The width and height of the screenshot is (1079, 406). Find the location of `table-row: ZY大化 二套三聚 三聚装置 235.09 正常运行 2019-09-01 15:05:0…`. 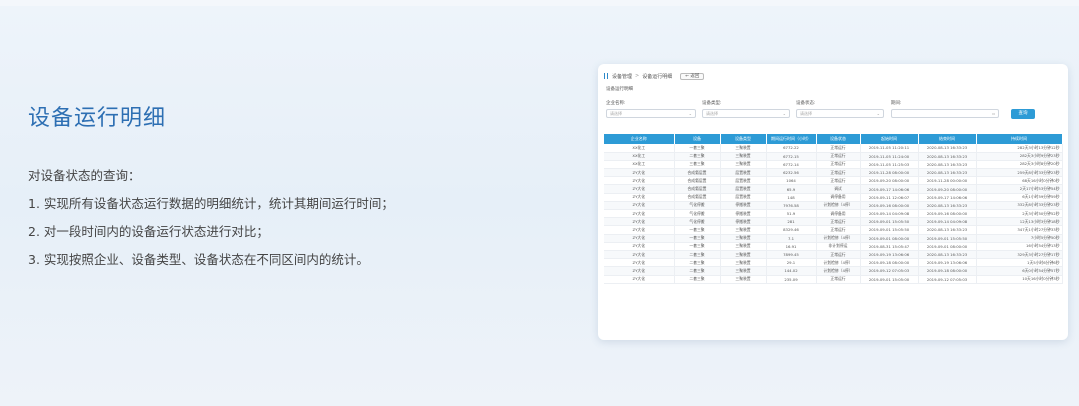

table-row: ZY大化 二套三聚 三聚装置 235.09 正常运行 2019-09-01 15:05:0… is located at coordinates (833, 279).